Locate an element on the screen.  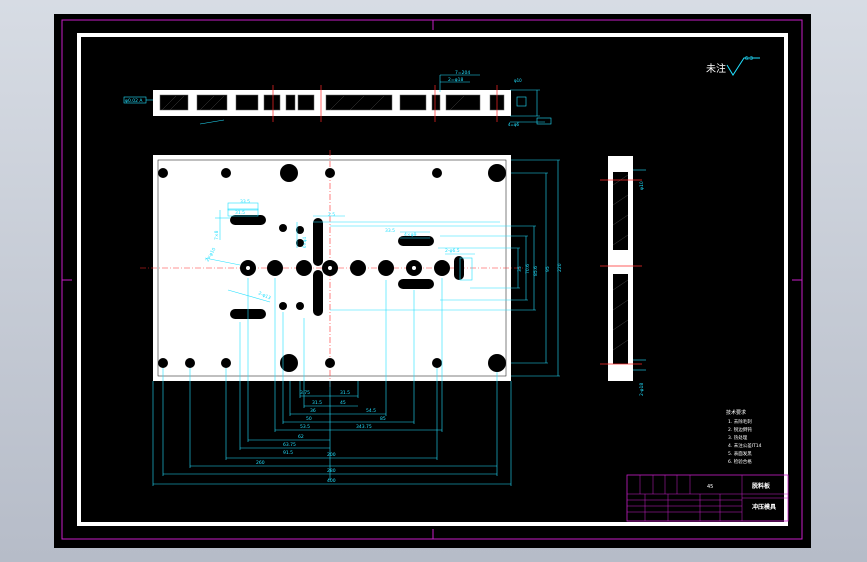
plan-label-1: 33.5 is located at coordinates (245, 202).